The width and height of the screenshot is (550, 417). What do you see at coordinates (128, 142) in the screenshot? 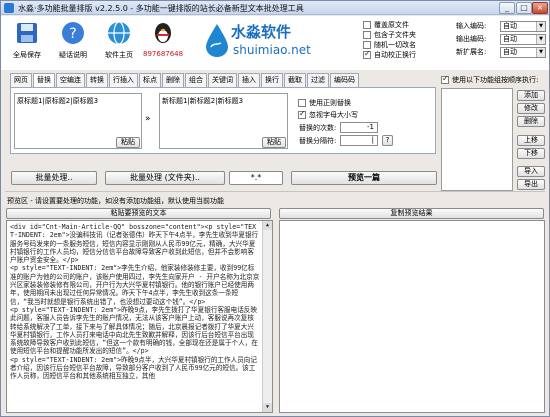
I see `paste-find-button: 粘贴` at bounding box center [128, 142].